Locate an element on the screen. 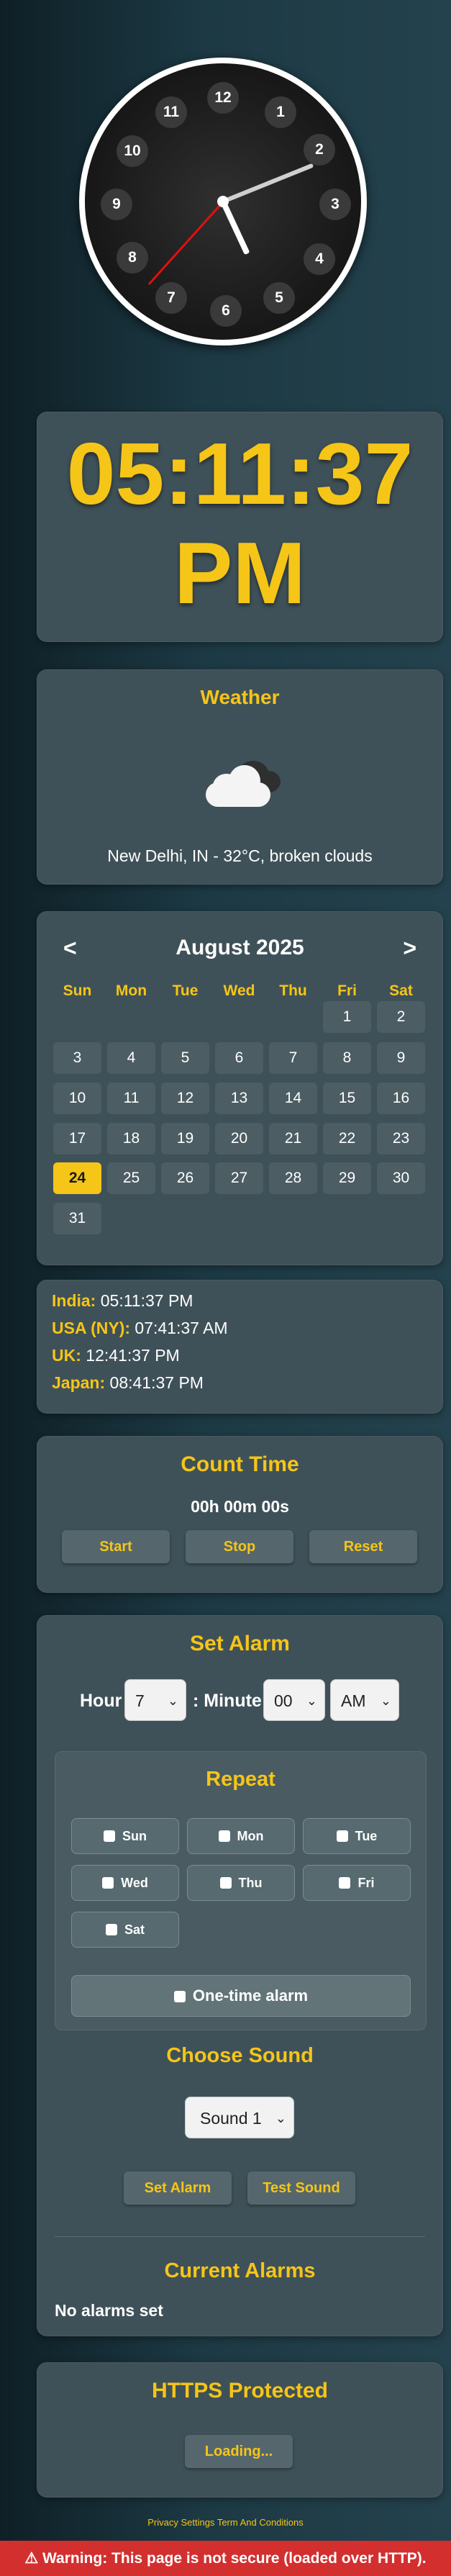 The image size is (451, 2576). world-time-row: USA (NY): 07:41:37 AM is located at coordinates (140, 1327).